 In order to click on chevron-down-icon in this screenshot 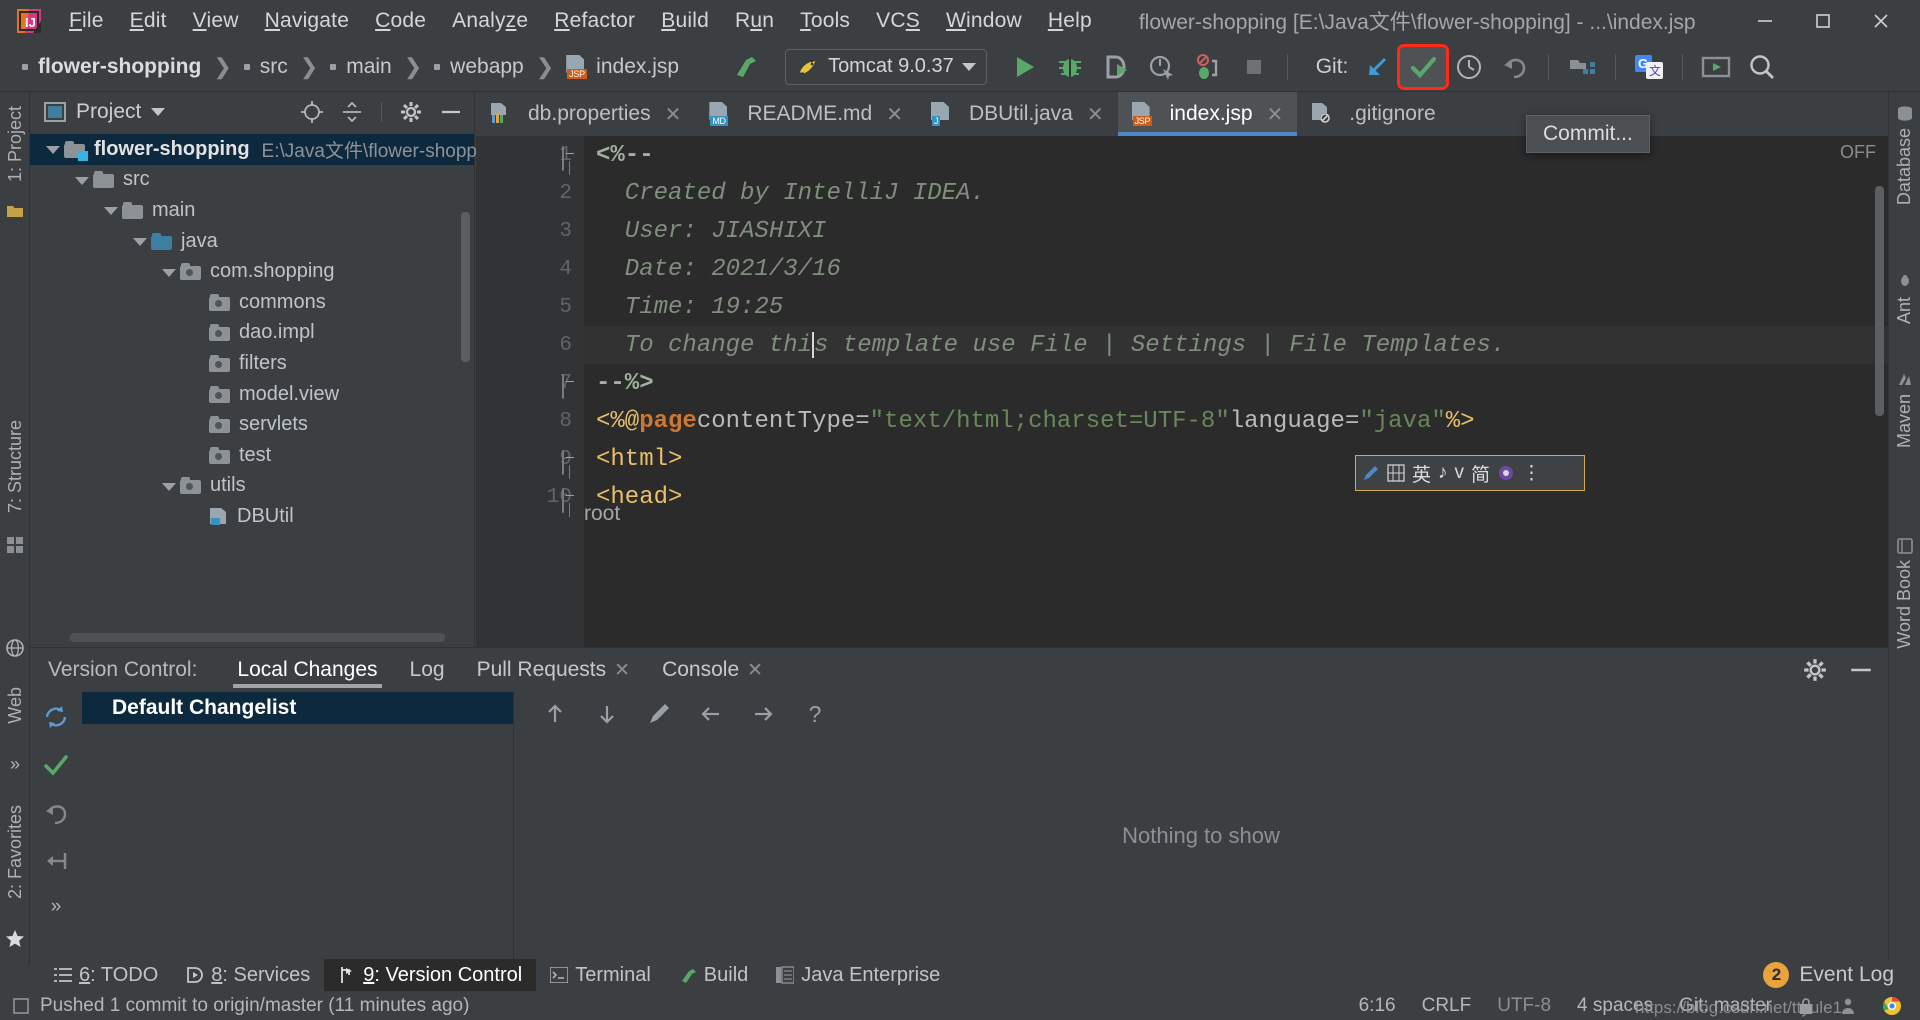, I will do `click(968, 66)`.